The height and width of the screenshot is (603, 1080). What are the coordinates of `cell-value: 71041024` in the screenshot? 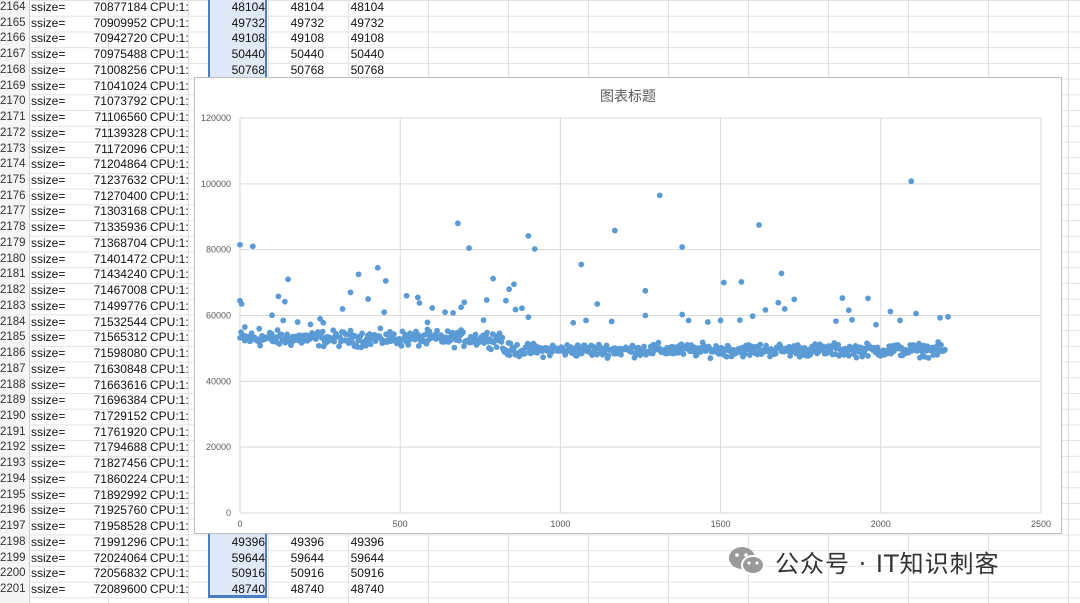 It's located at (118, 87).